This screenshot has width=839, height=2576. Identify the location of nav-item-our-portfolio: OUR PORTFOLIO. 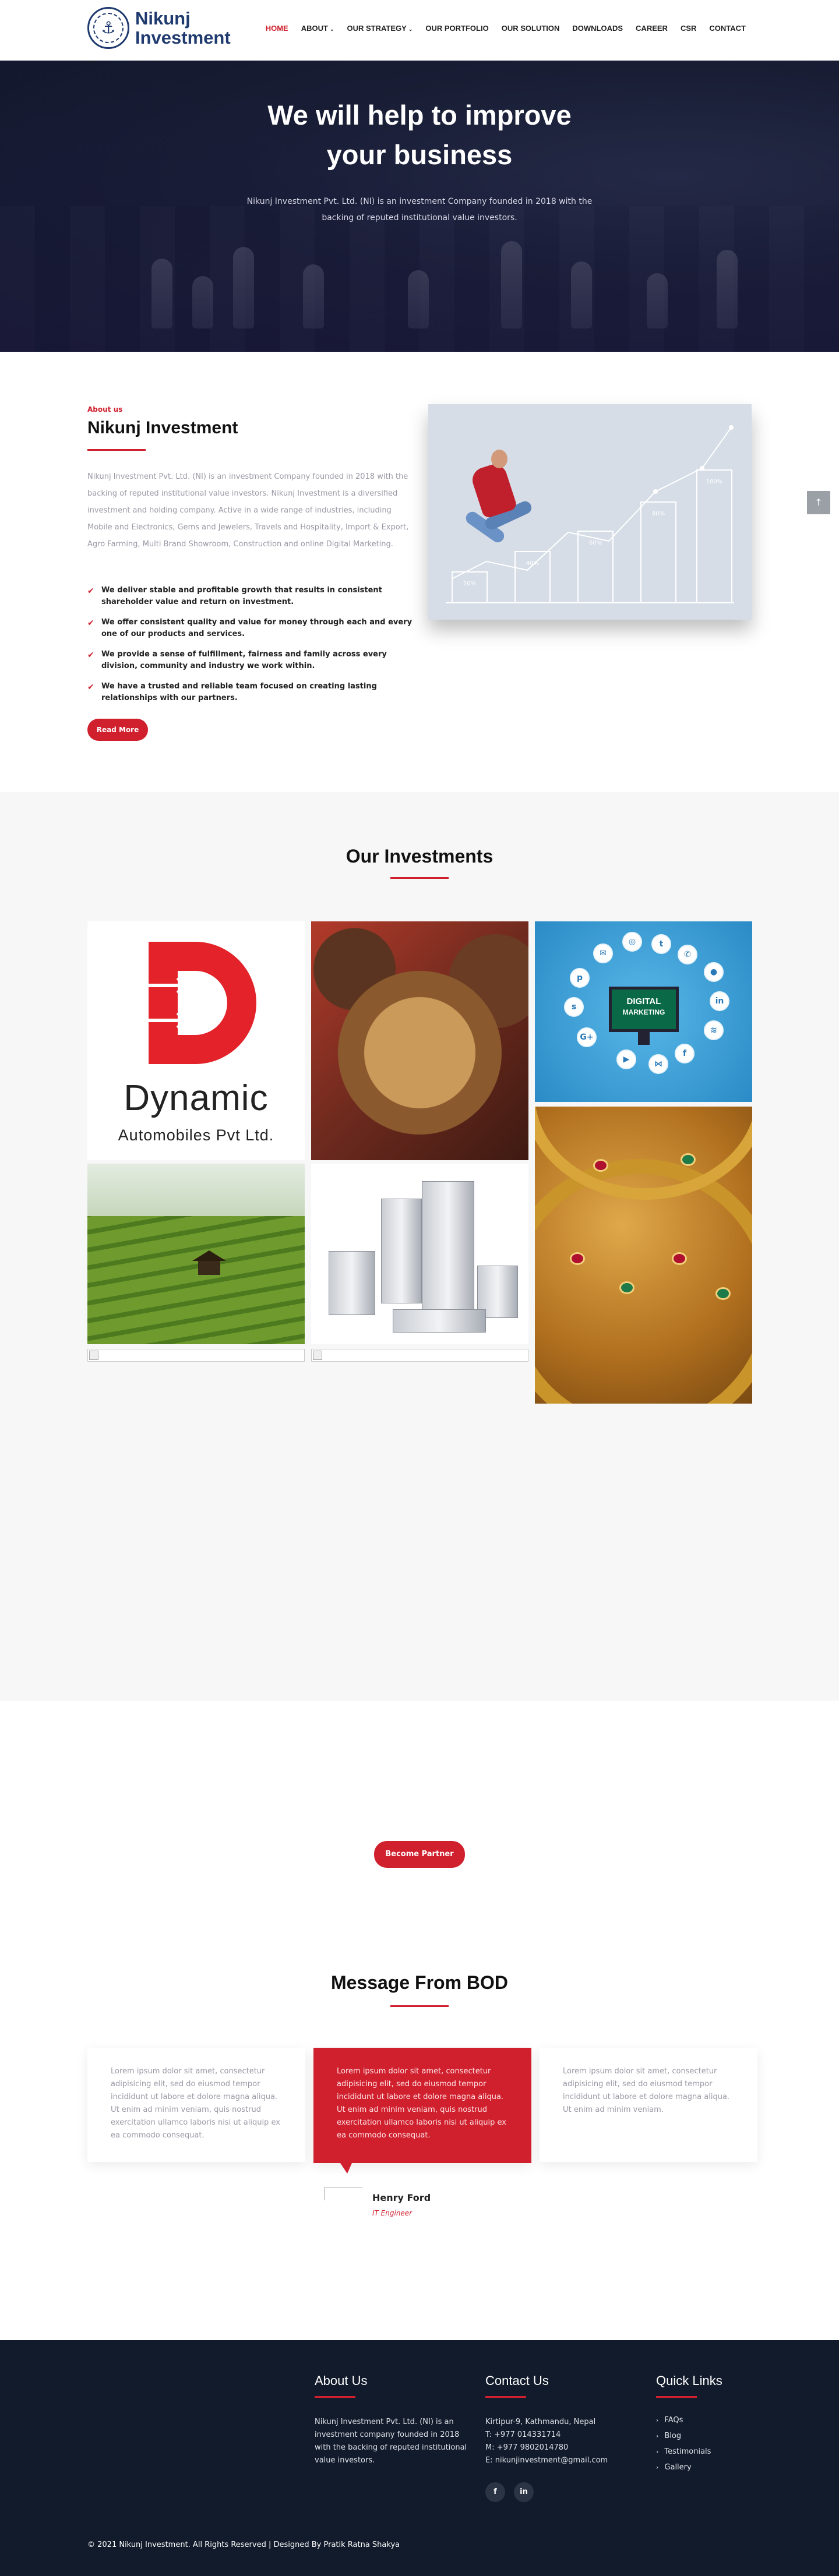
(456, 28).